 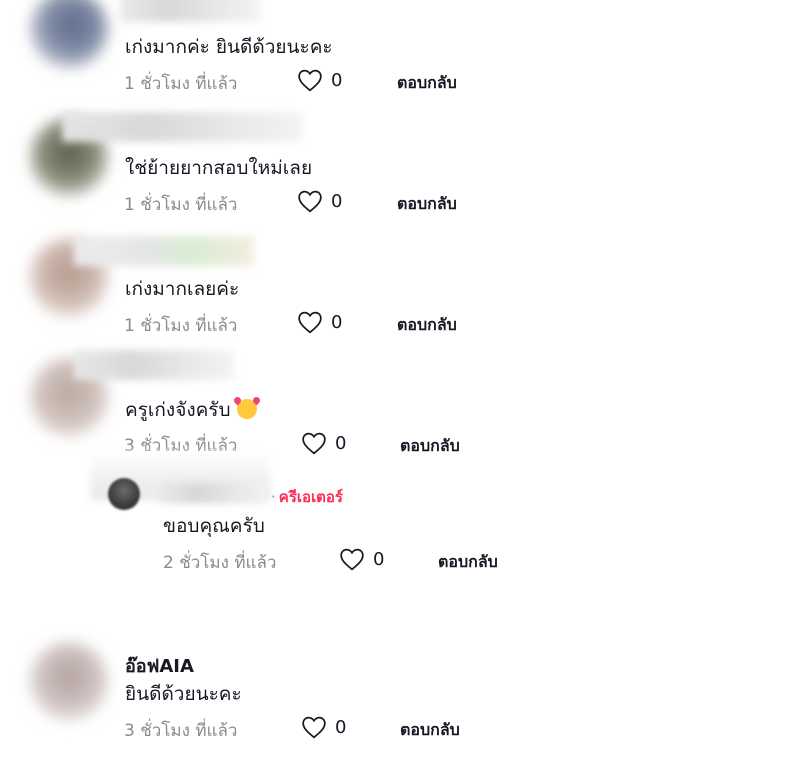 I want to click on comment-text: ยินดีด้วยนะคะ, so click(x=183, y=694).